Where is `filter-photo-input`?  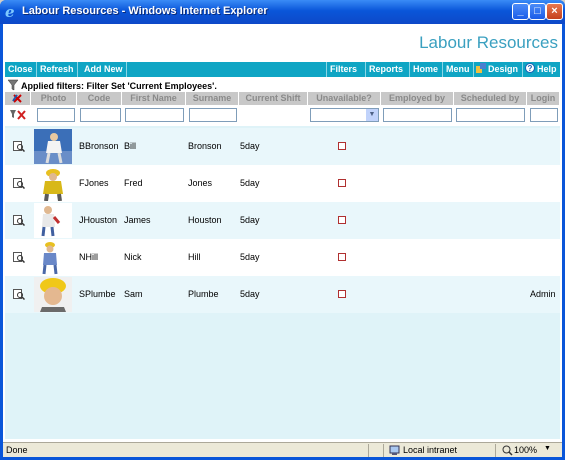 filter-photo-input is located at coordinates (56, 115).